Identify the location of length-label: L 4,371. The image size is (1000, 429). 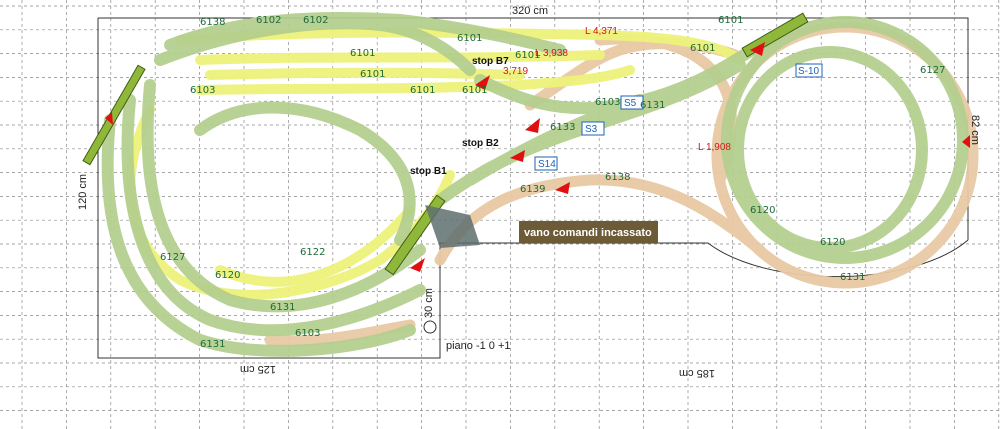
(601, 31).